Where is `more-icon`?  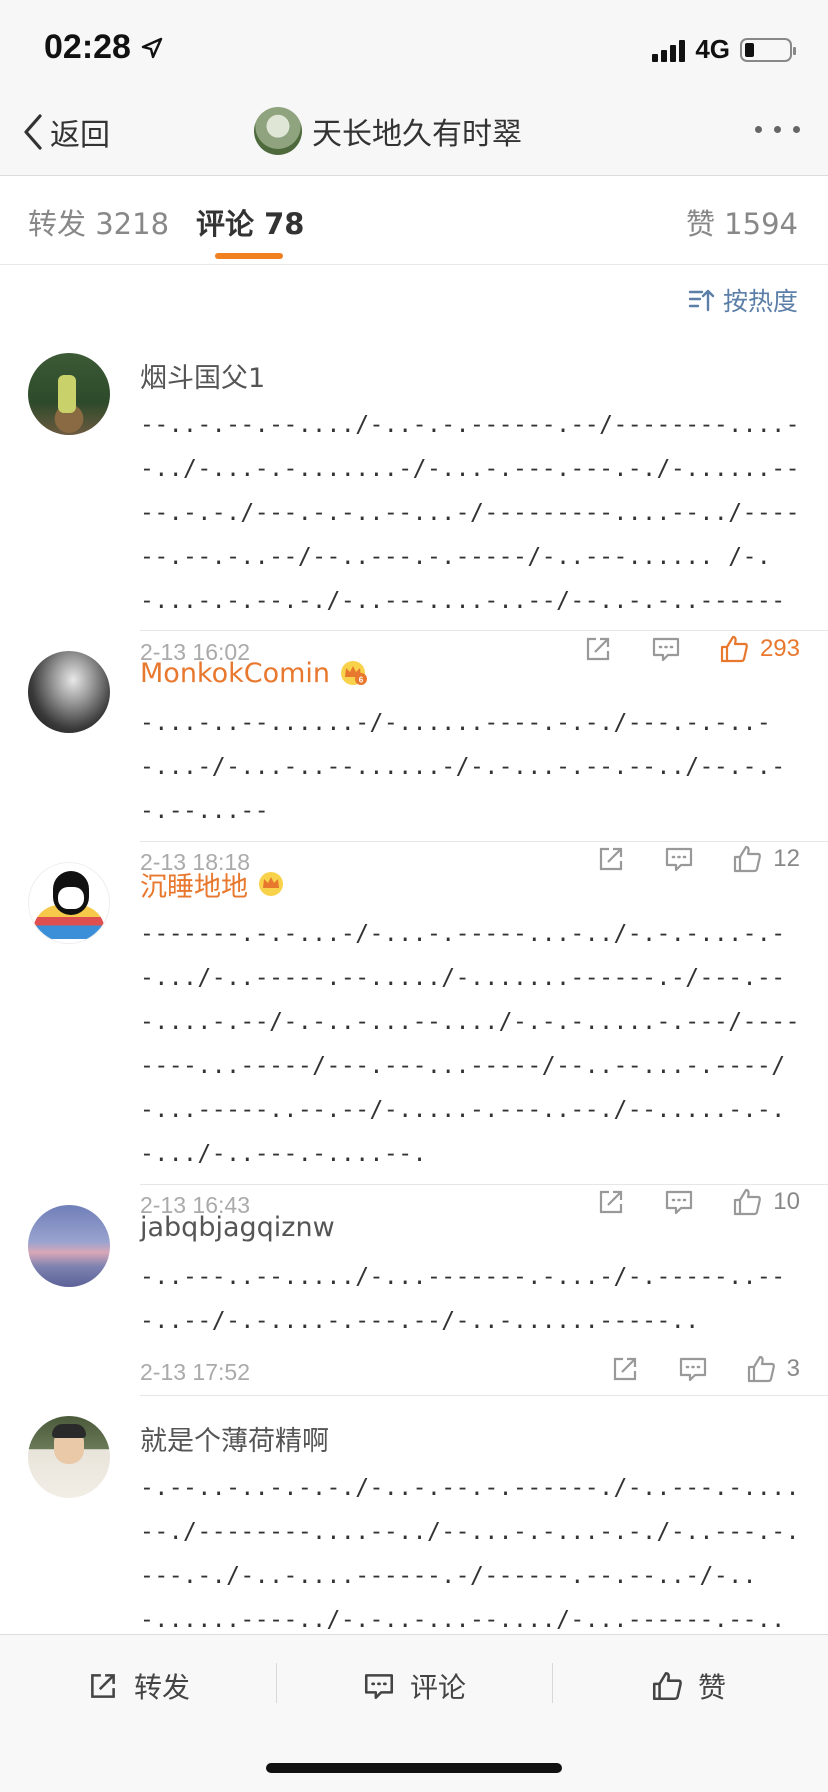 more-icon is located at coordinates (777, 129).